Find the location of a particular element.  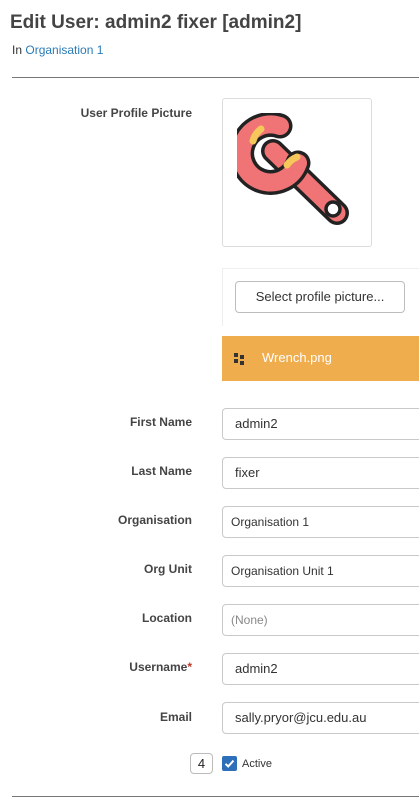

org-unit-select: Organisation Unit 1 is located at coordinates (320, 571).